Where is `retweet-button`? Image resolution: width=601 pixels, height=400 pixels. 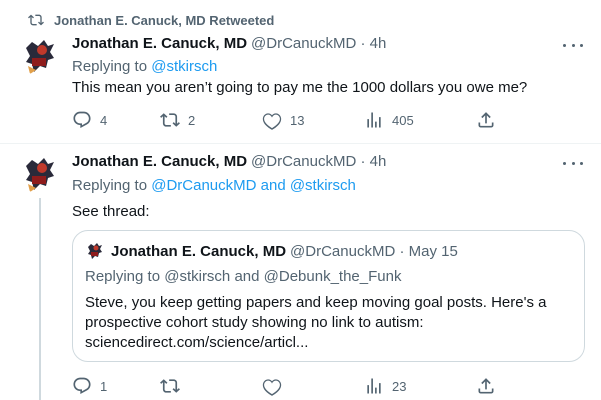
retweet-button is located at coordinates (174, 386).